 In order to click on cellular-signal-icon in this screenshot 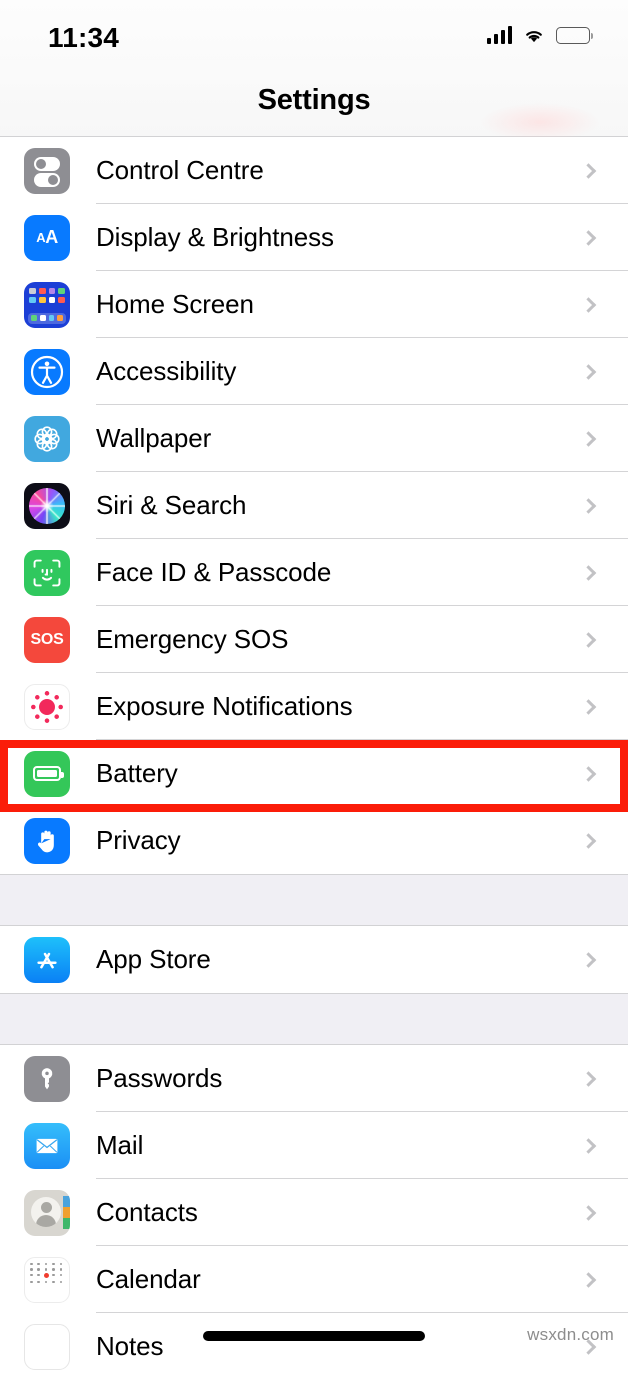, I will do `click(499, 35)`.